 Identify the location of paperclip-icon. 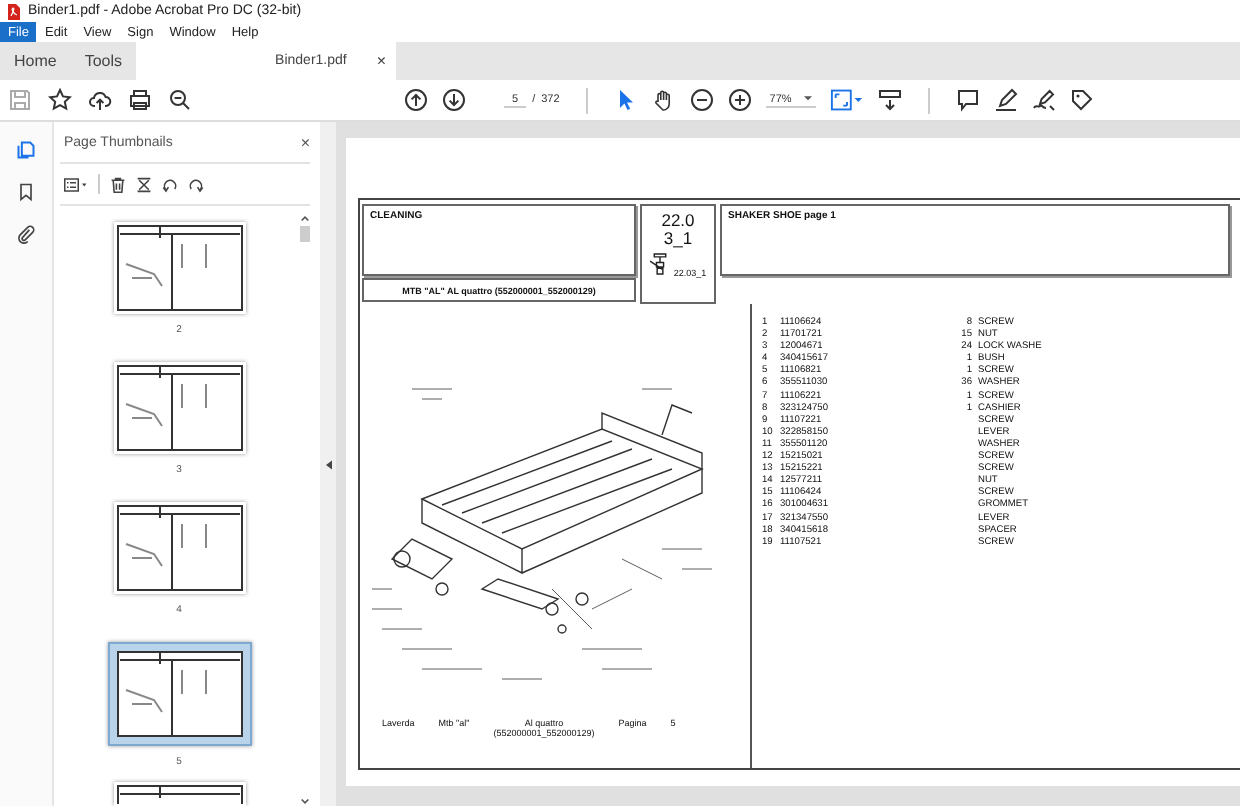
(26, 234).